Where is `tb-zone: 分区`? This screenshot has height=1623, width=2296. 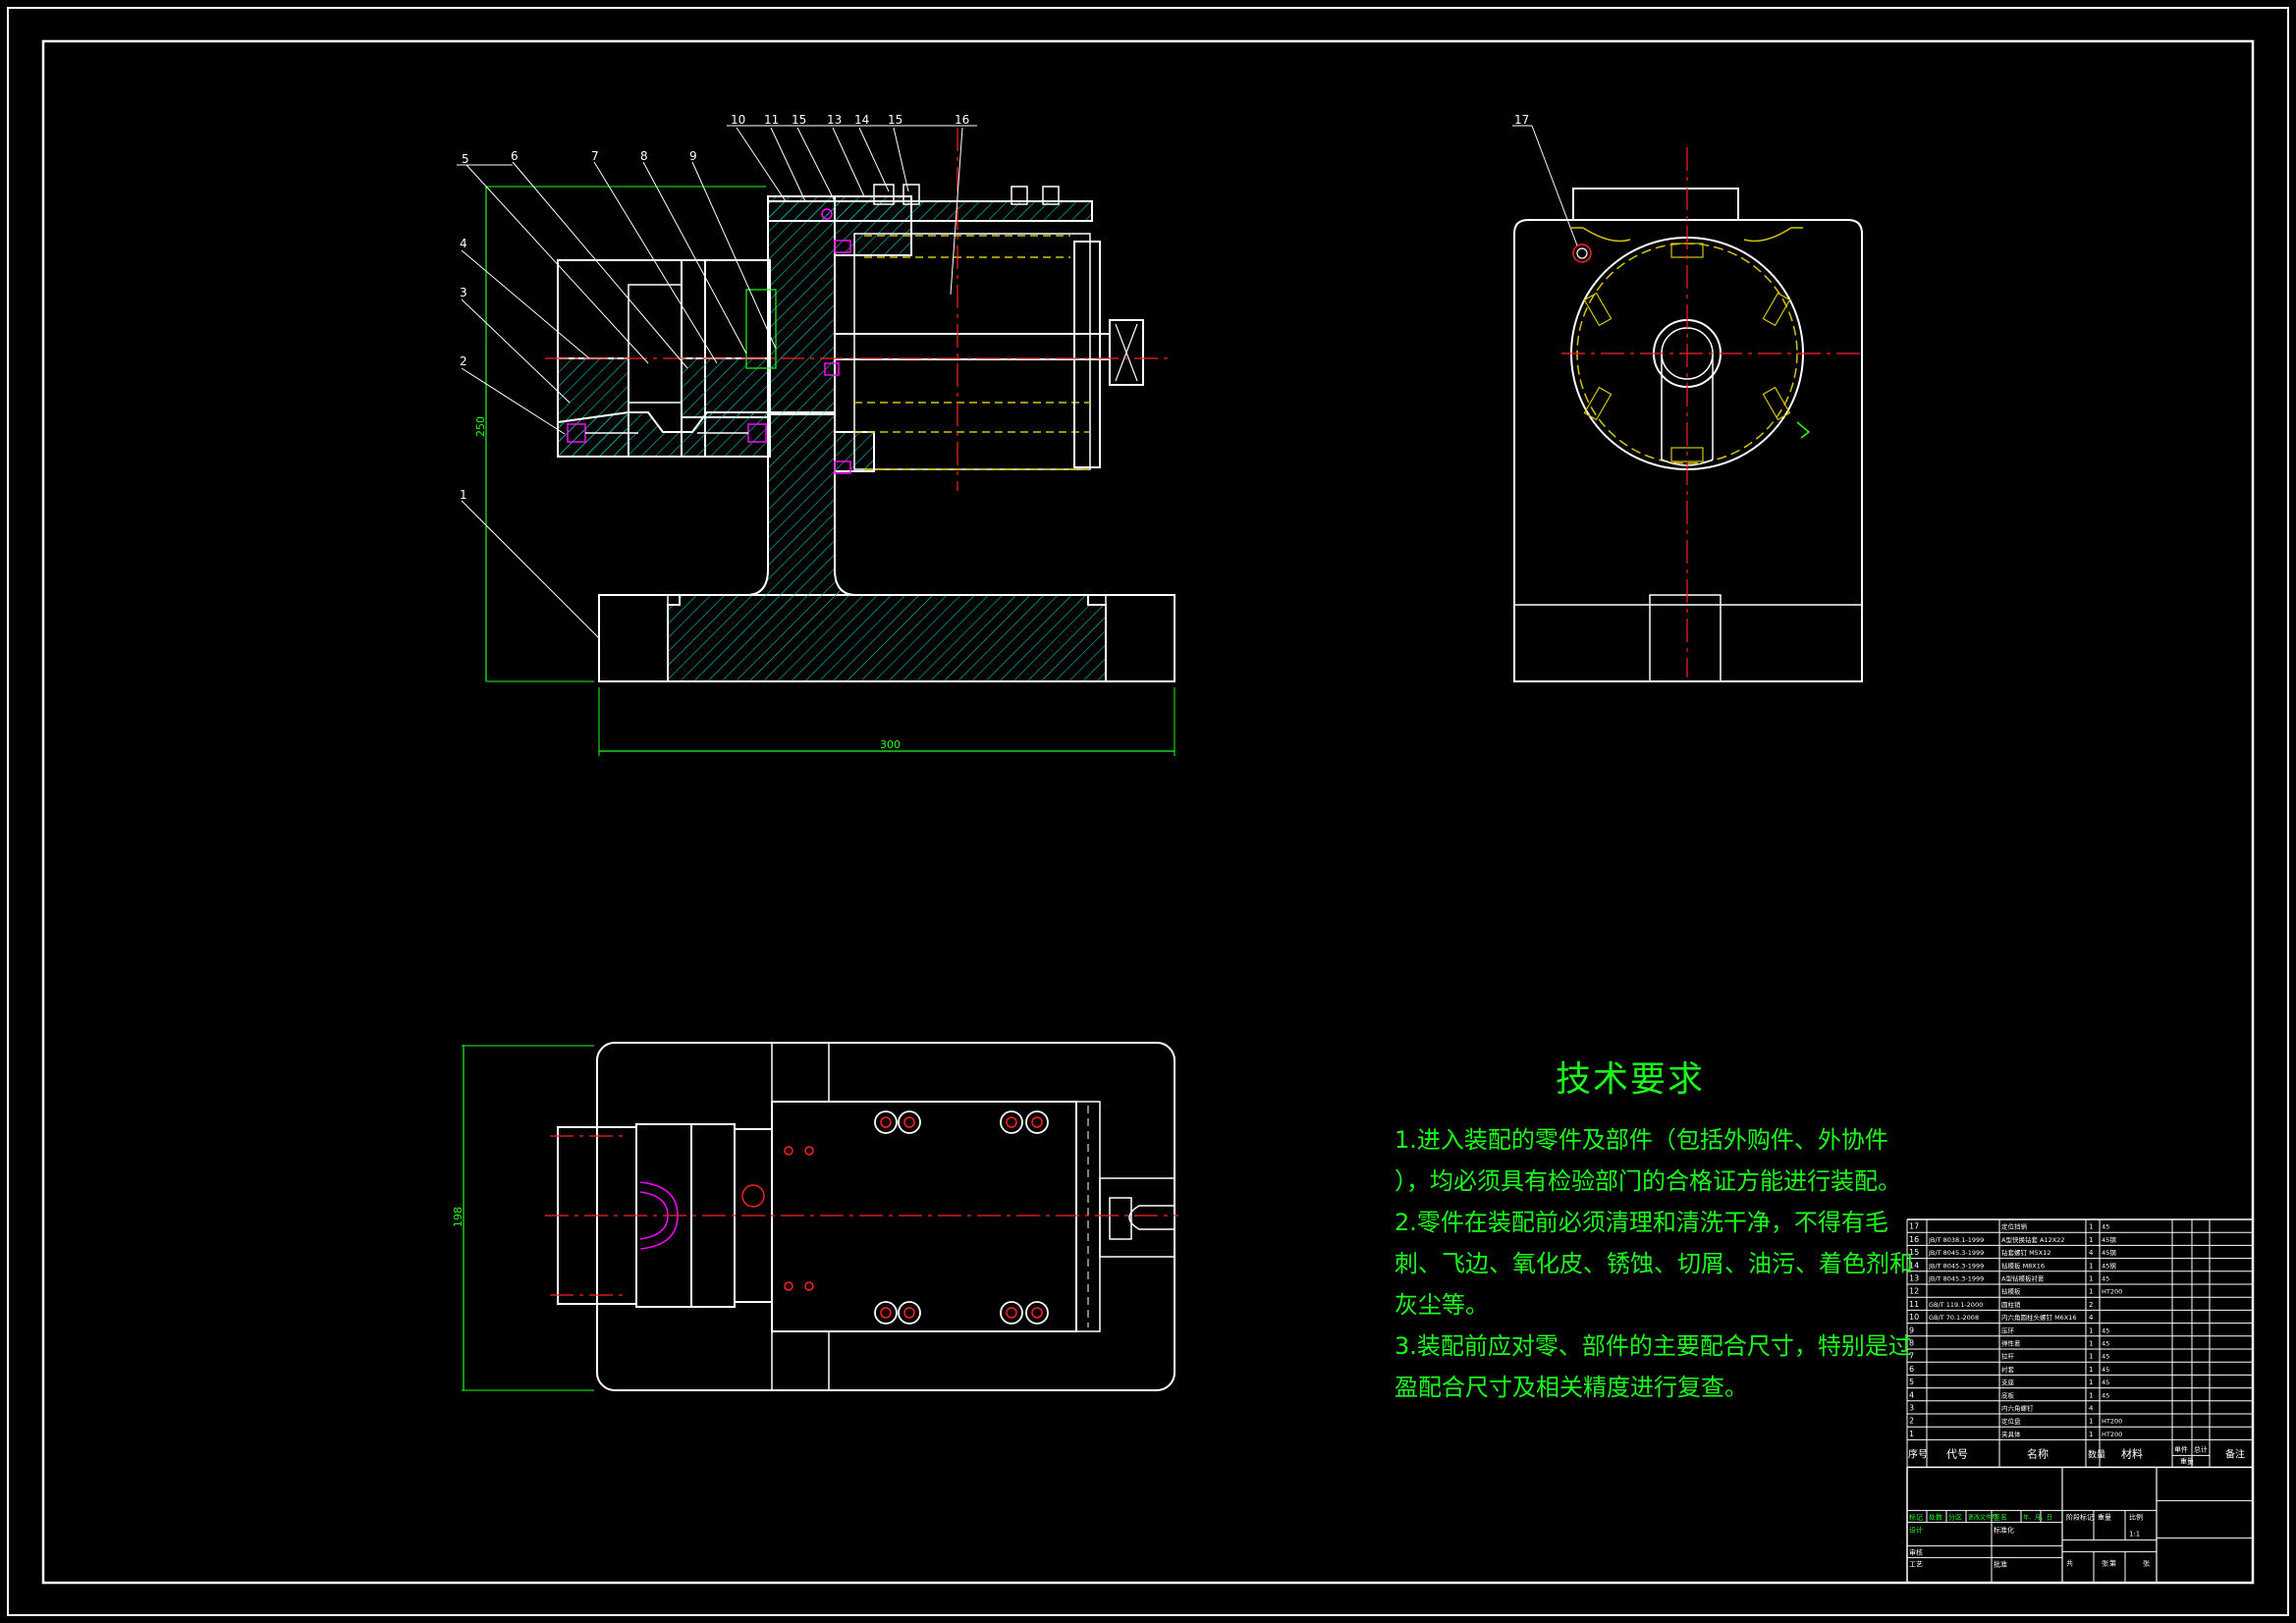 tb-zone: 分区 is located at coordinates (1955, 1516).